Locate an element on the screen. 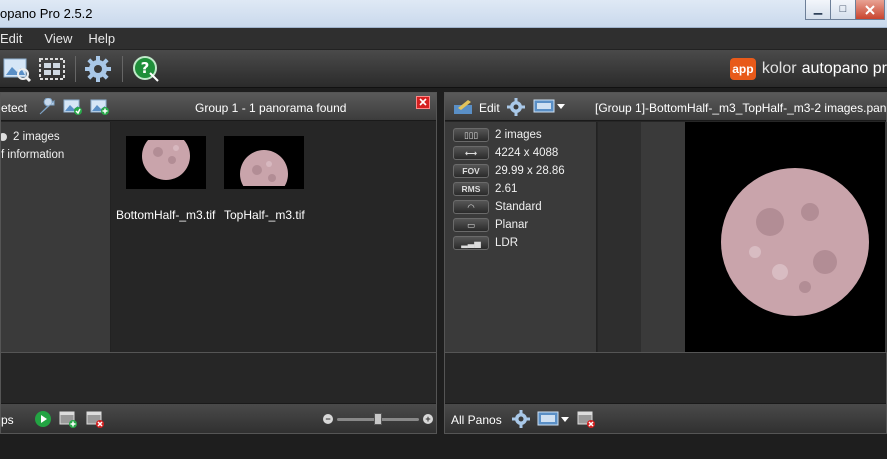 This screenshot has height=459, width=887. add-image-button is located at coordinates (100, 107).